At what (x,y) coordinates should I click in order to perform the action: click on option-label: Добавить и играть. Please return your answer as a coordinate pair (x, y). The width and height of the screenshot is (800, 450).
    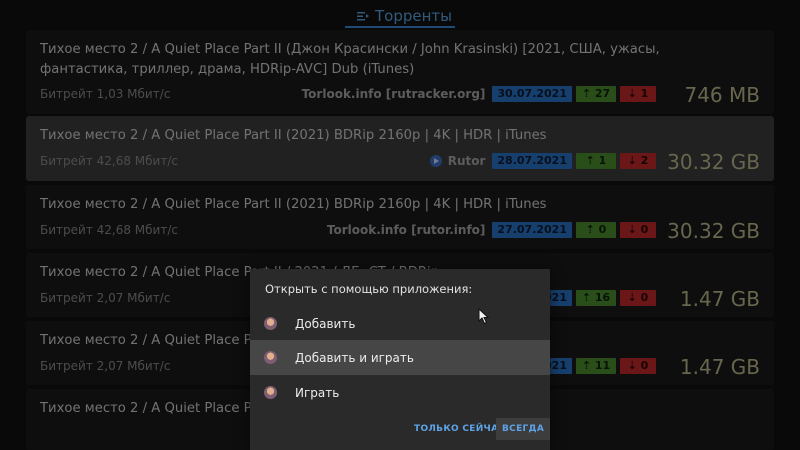
    Looking at the image, I should click on (354, 357).